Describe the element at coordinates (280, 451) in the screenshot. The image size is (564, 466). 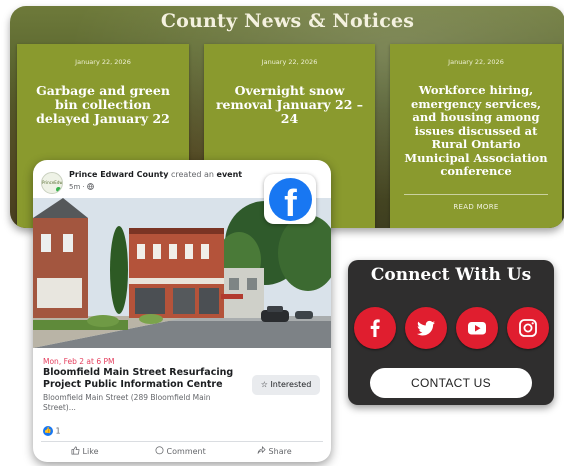
I see `share-label: Share` at that location.